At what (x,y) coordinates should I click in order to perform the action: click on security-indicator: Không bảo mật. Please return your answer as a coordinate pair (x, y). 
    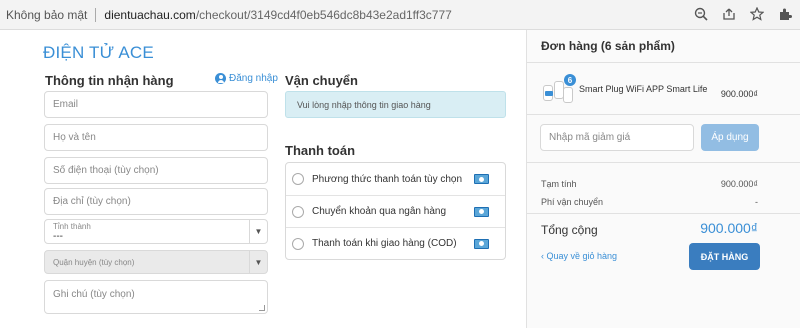
    Looking at the image, I should click on (46, 15).